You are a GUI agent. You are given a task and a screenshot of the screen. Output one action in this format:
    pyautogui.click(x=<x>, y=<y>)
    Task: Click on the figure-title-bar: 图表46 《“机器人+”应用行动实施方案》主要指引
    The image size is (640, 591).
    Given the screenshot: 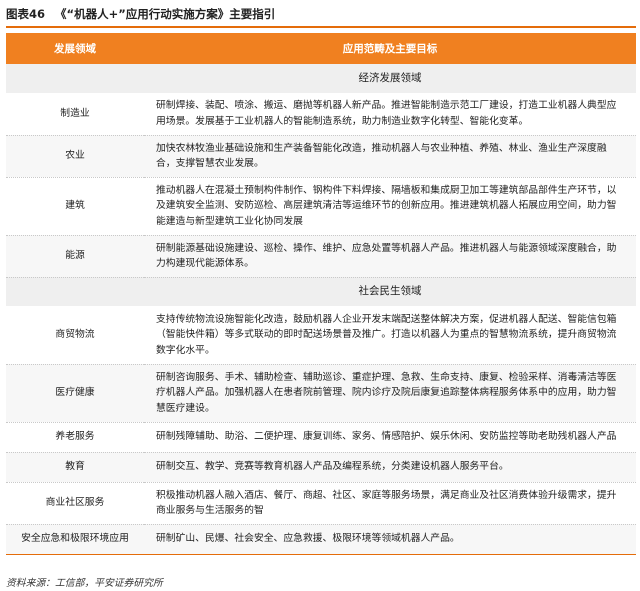 What is the action you would take?
    pyautogui.click(x=321, y=15)
    